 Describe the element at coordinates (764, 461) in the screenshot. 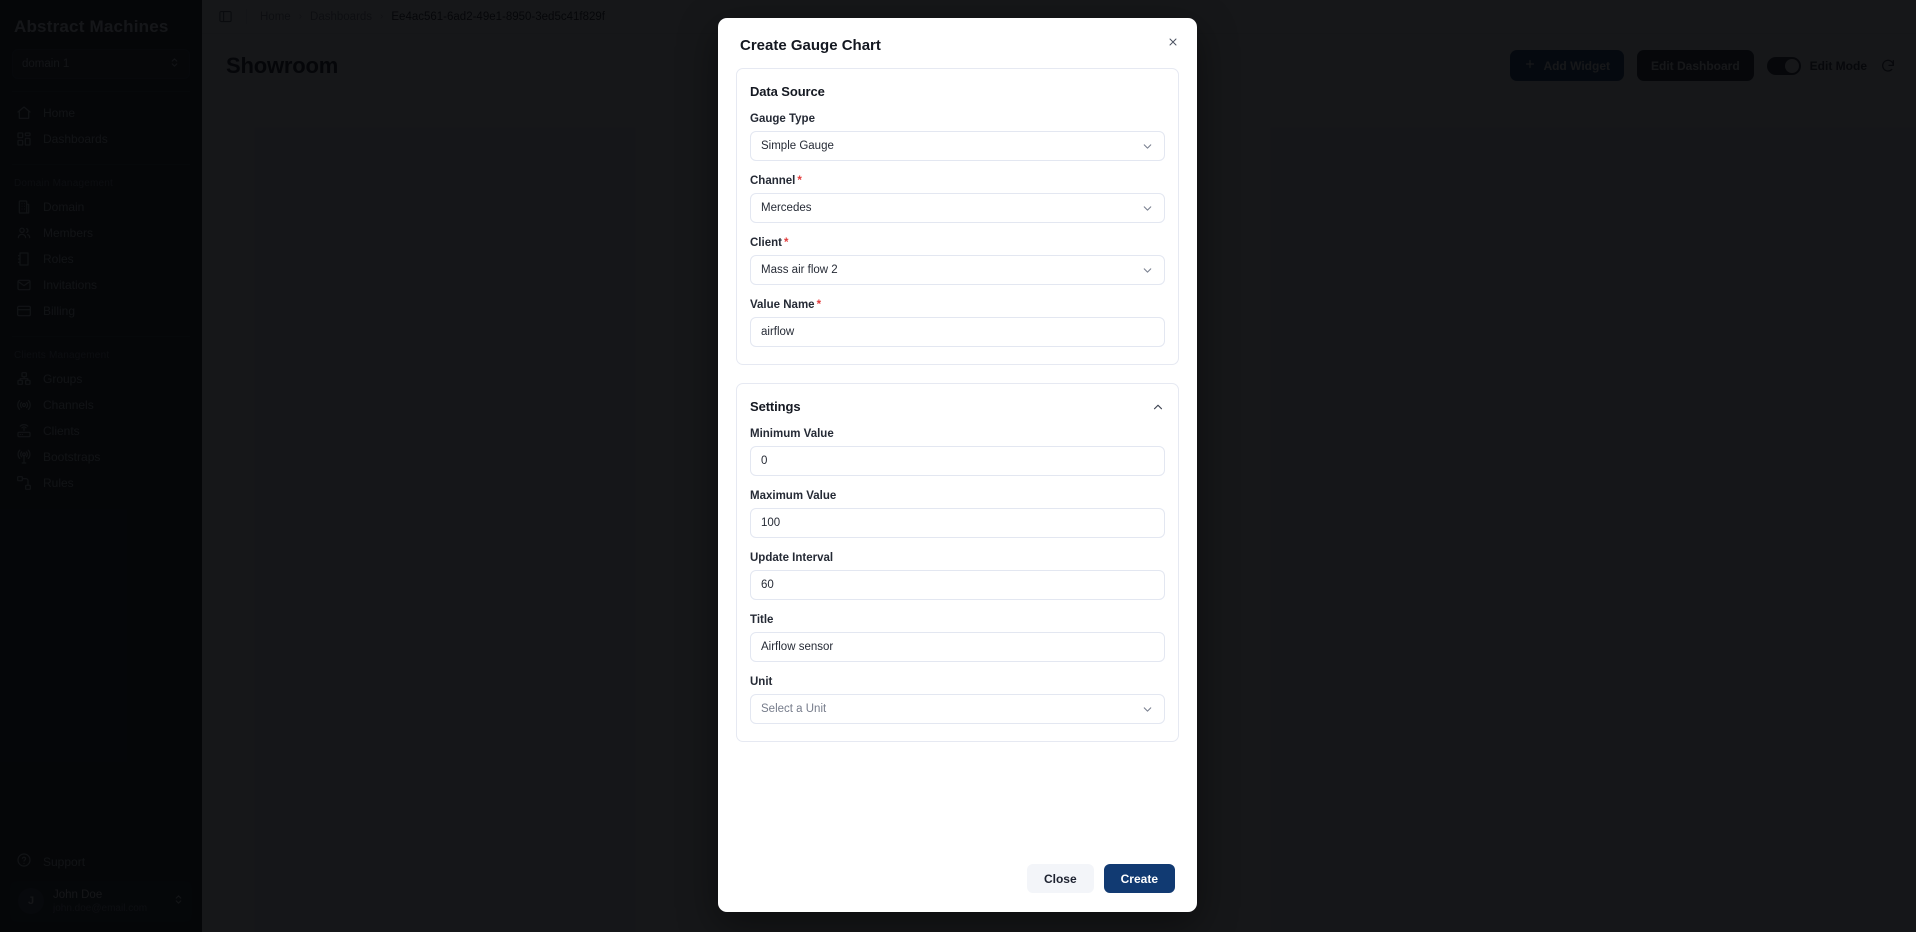

I see `minimum-value-value: 0` at that location.